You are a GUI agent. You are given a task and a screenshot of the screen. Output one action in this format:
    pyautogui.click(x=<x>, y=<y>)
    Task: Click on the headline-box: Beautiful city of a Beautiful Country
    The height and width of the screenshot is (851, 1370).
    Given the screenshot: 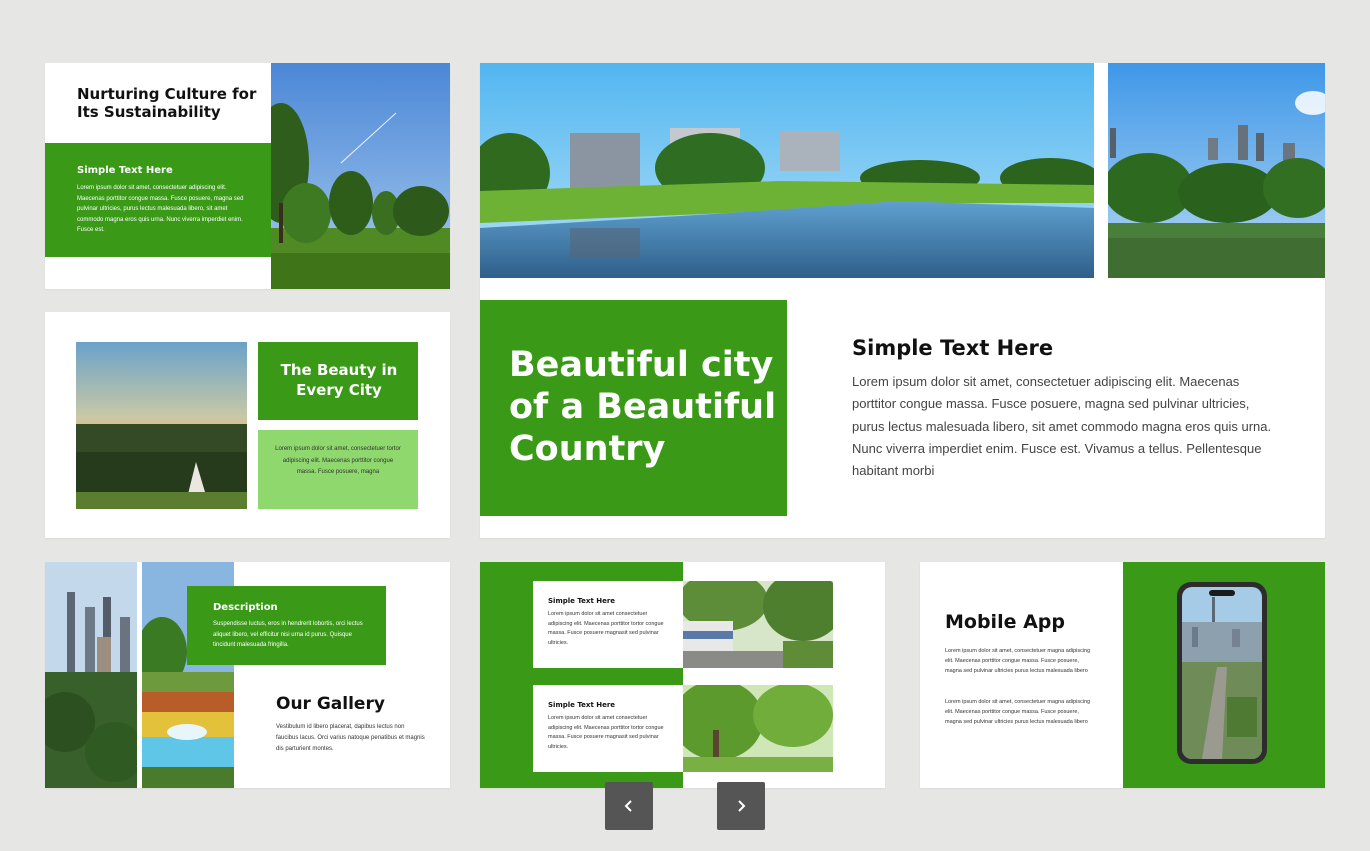 What is the action you would take?
    pyautogui.click(x=633, y=408)
    